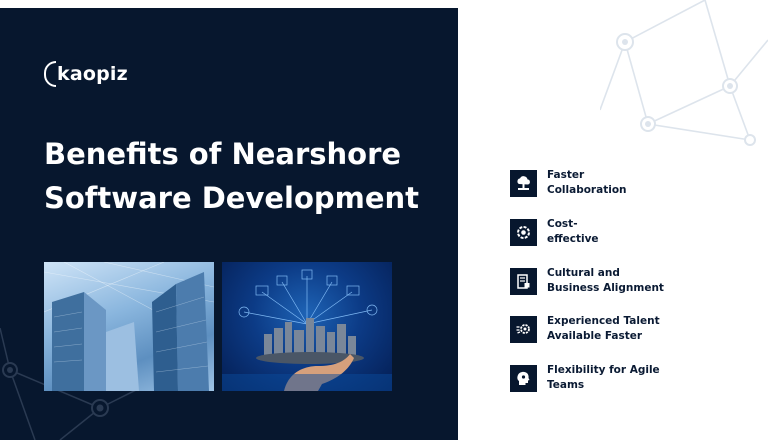 The width and height of the screenshot is (768, 448). Describe the element at coordinates (595, 336) in the screenshot. I see `benefit-label-line2: Available Faster` at that location.